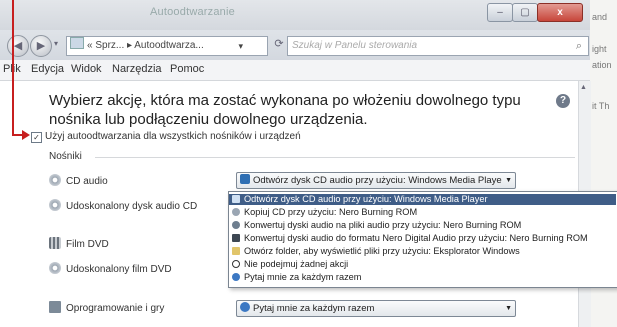  I want to click on menu-narzedzia: Narzędzia, so click(137, 69).